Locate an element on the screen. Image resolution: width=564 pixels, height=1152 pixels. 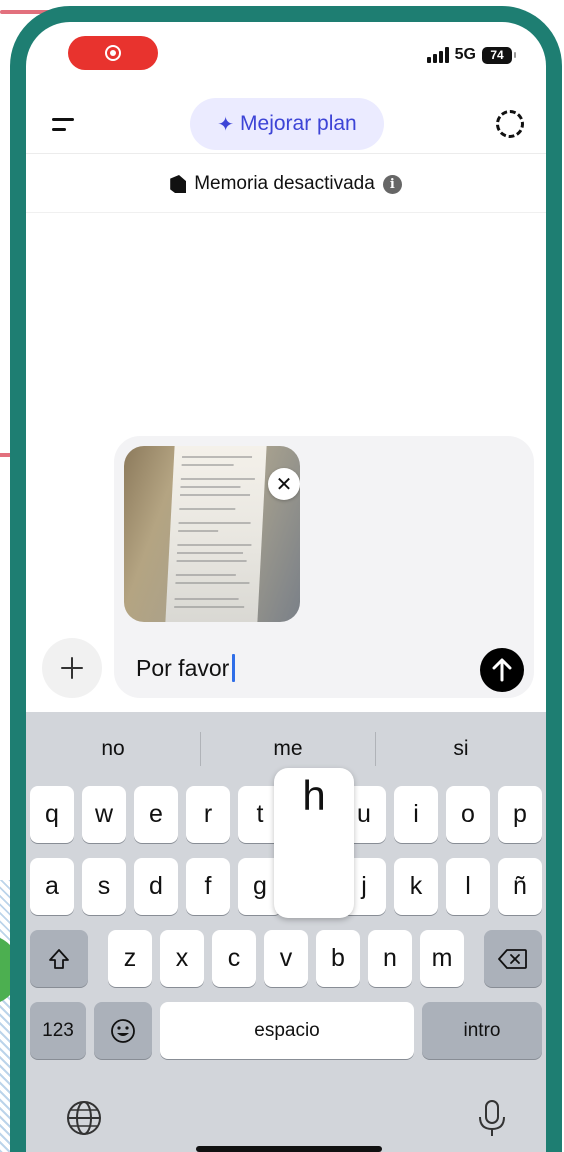
memory-off-icon is located at coordinates (178, 184).